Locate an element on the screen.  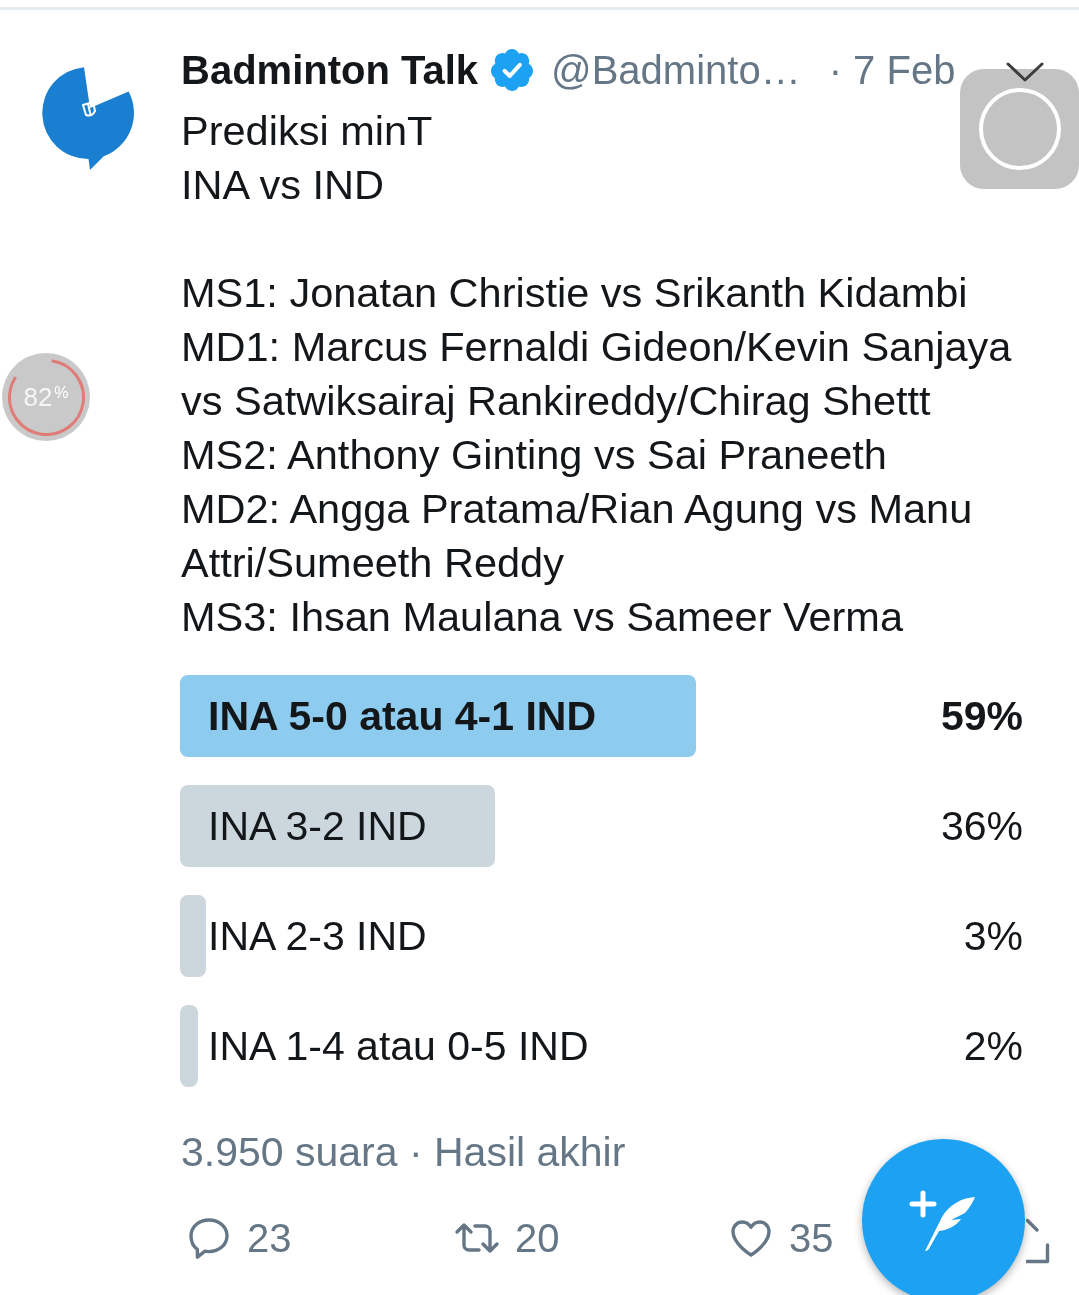
tweet-date: · 7 Feb is located at coordinates (892, 70).